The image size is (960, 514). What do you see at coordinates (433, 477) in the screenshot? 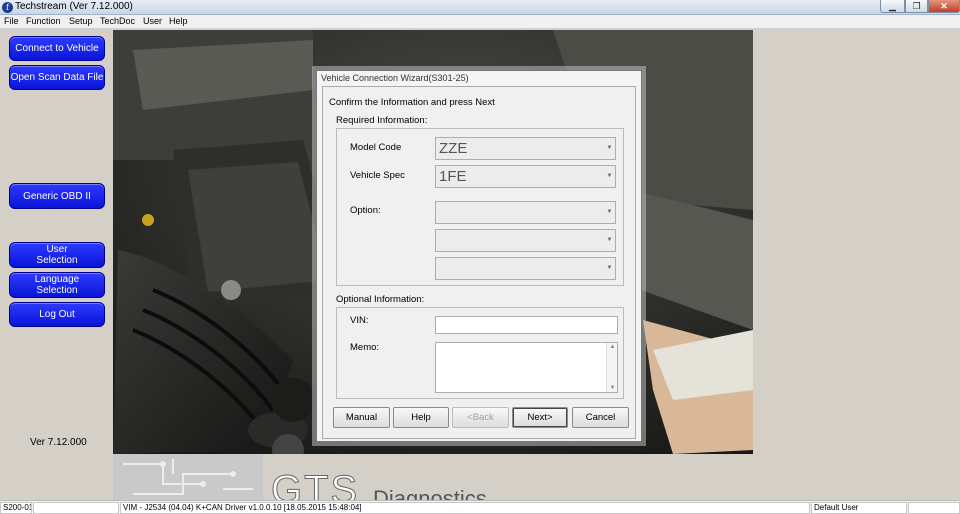
I see `brand-strip: GTS Diagnostics` at bounding box center [433, 477].